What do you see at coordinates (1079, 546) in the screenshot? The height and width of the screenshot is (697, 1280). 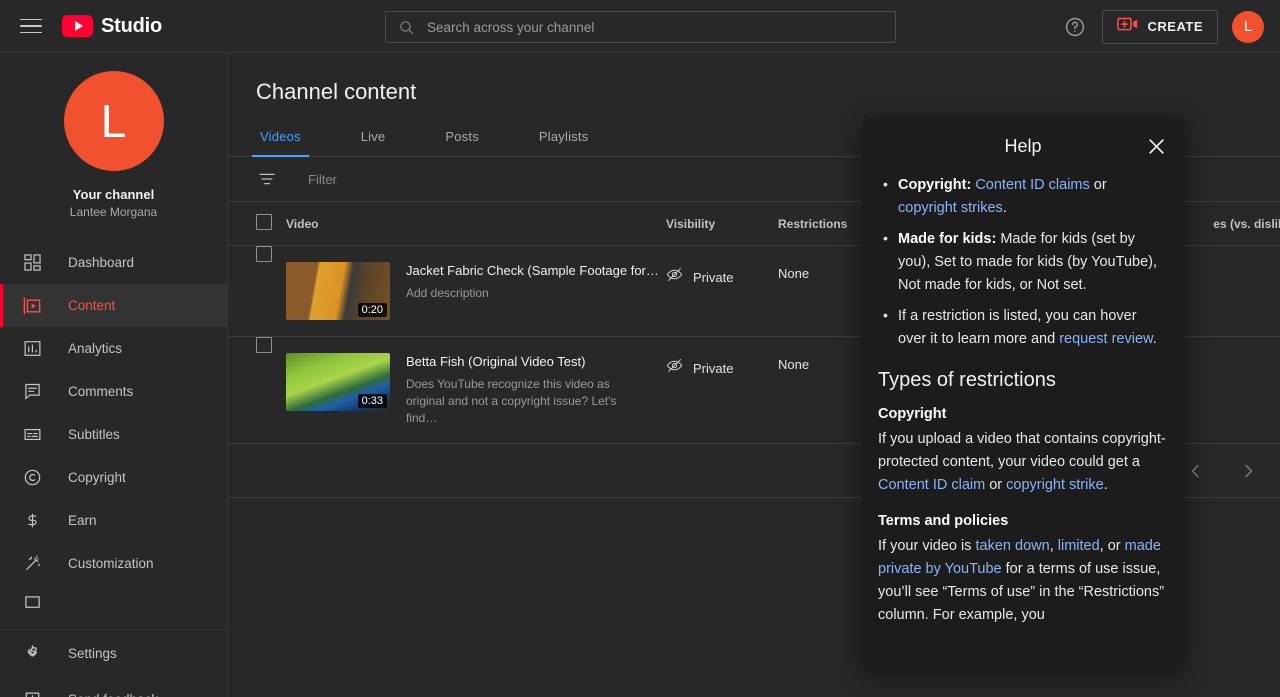 I see `help-link: limited` at bounding box center [1079, 546].